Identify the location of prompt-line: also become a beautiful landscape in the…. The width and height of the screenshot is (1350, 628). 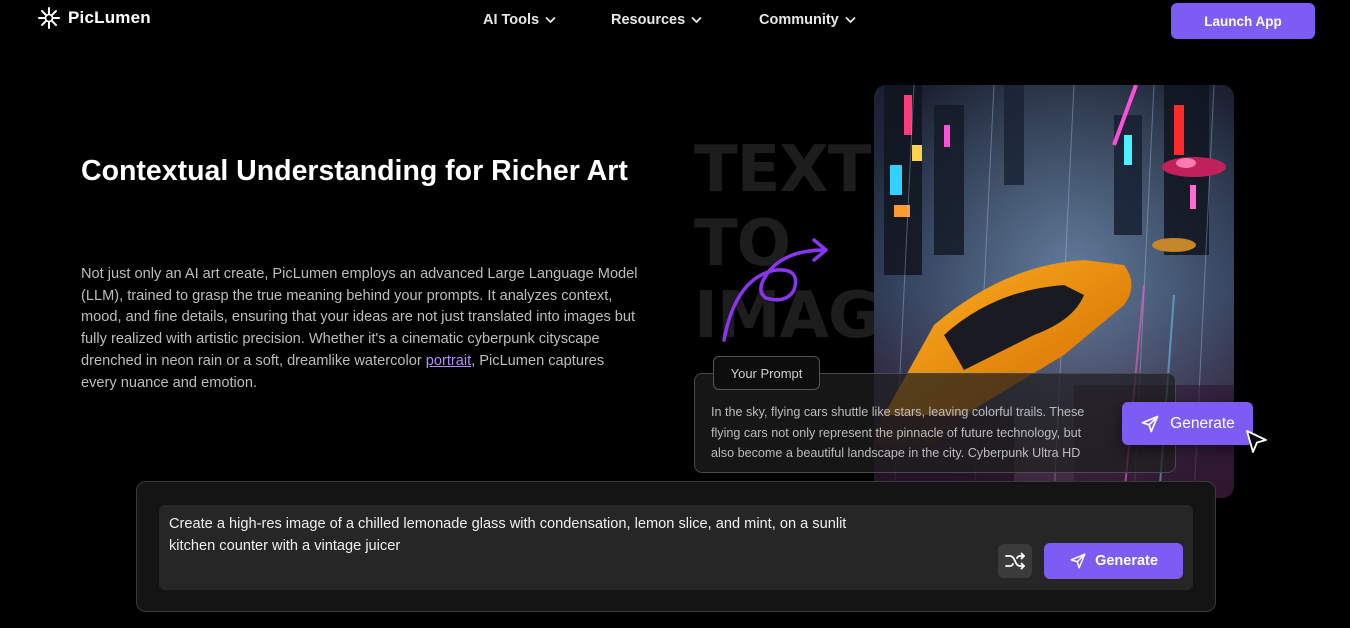
(896, 453).